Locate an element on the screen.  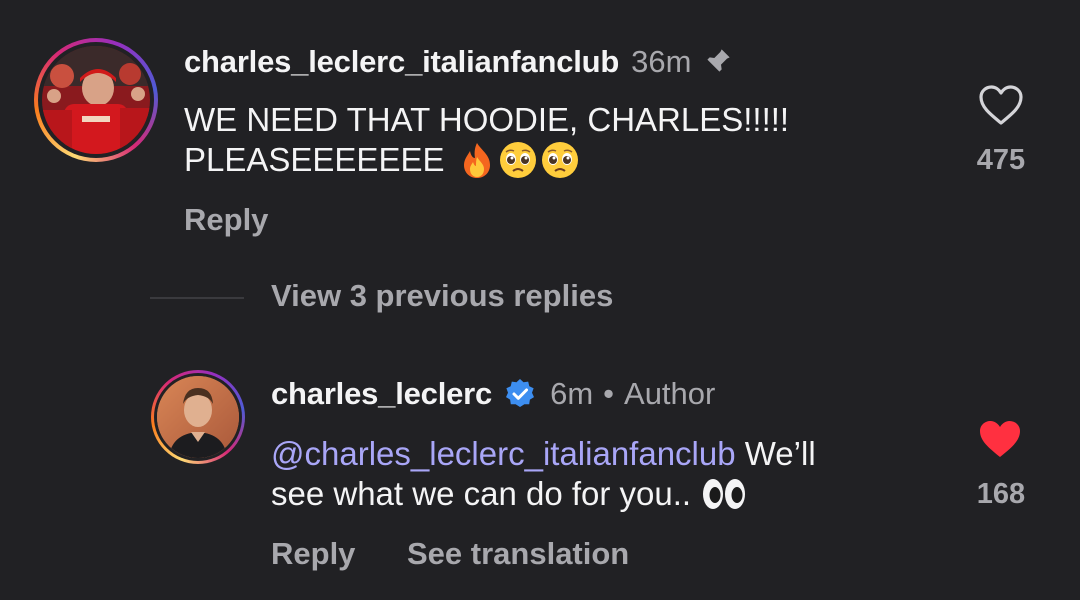
like-count: 168 is located at coordinates (1001, 494).